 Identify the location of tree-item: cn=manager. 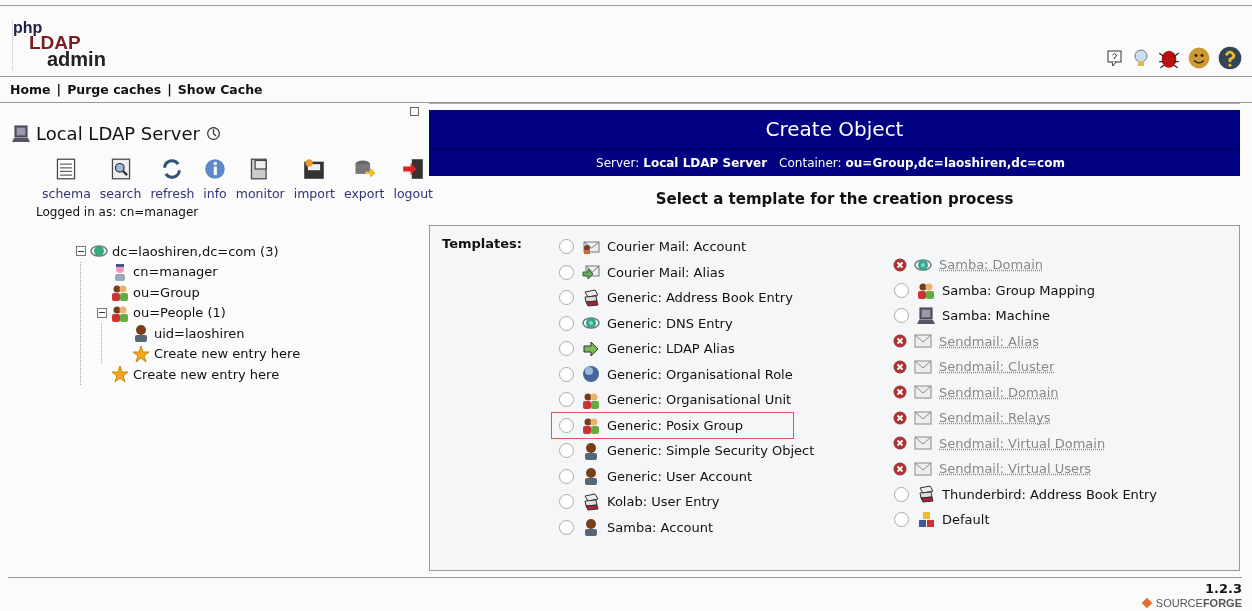
(175, 272).